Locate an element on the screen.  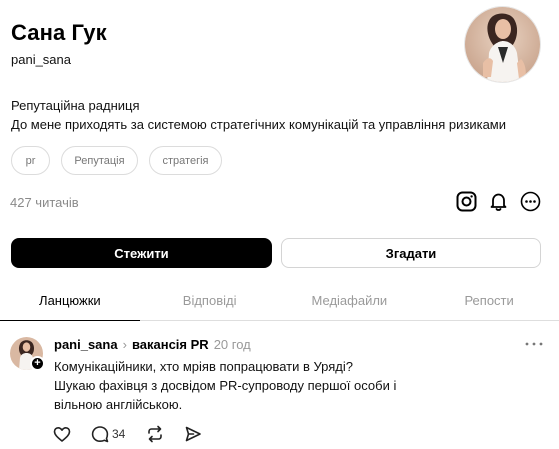
post-header: pani_sana › вакансія PR 20 год is located at coordinates (152, 344).